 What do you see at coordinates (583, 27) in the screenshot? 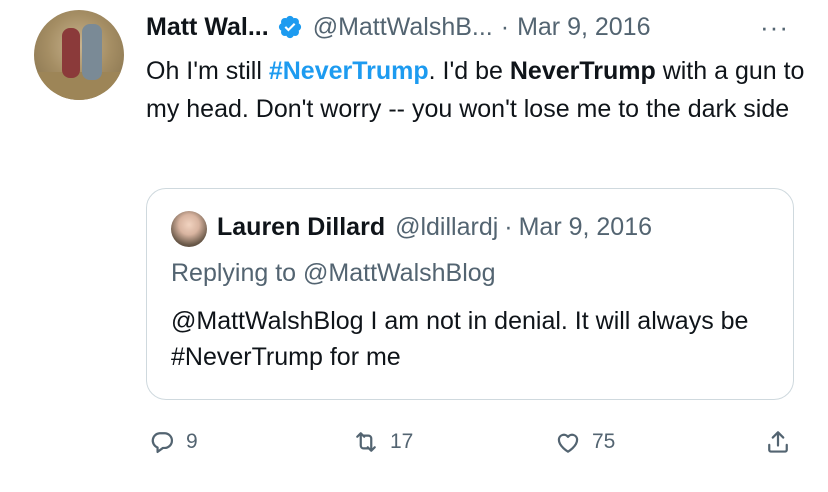
I see `tweet-date: Mar 9, 2016` at bounding box center [583, 27].